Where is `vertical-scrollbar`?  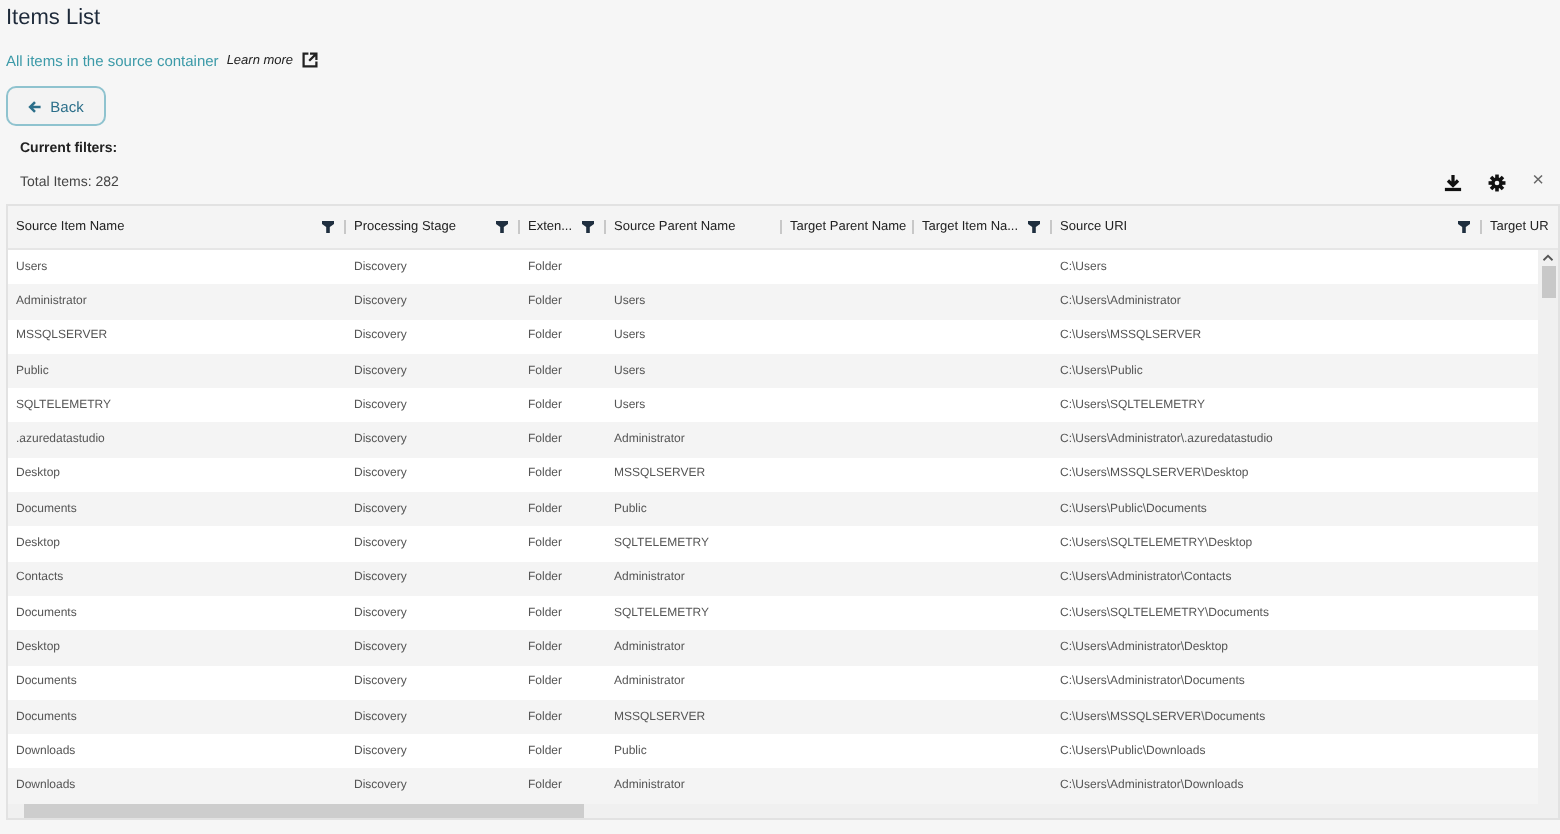
vertical-scrollbar is located at coordinates (1548, 527).